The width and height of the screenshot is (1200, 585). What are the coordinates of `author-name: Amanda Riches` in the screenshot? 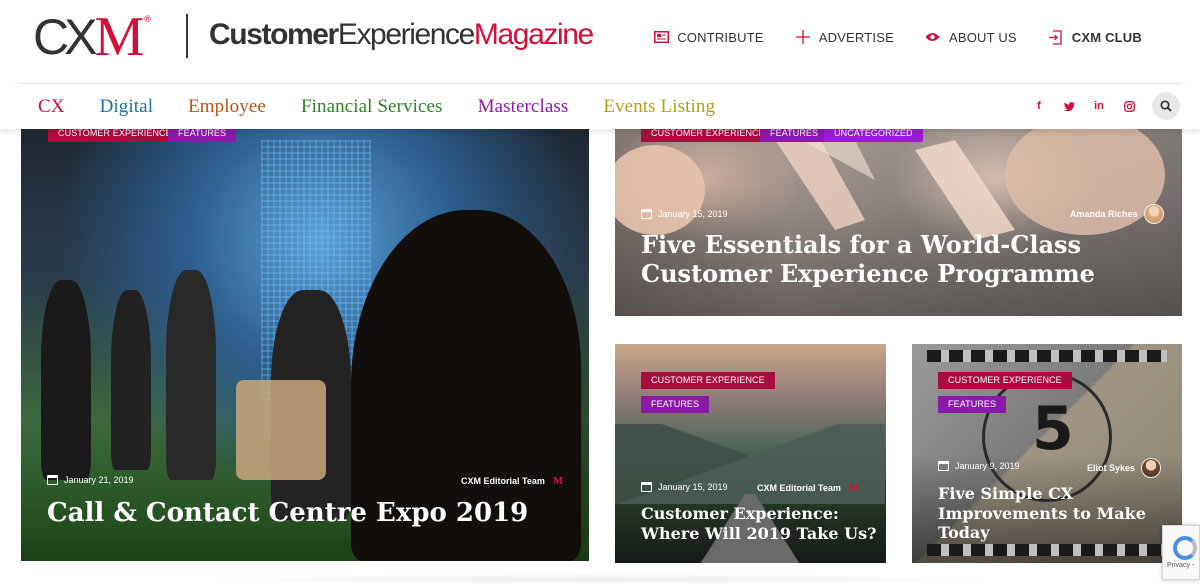 It's located at (1104, 214).